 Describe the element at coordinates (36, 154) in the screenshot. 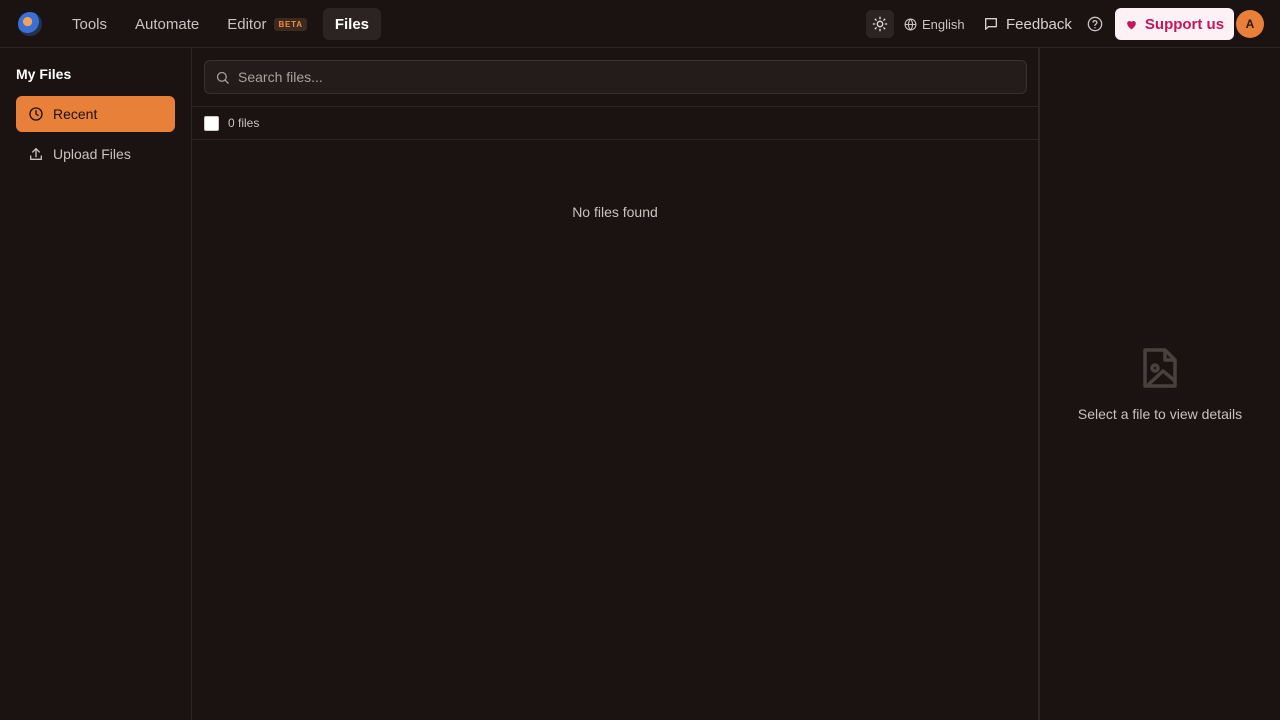

I see `upload-icon` at that location.